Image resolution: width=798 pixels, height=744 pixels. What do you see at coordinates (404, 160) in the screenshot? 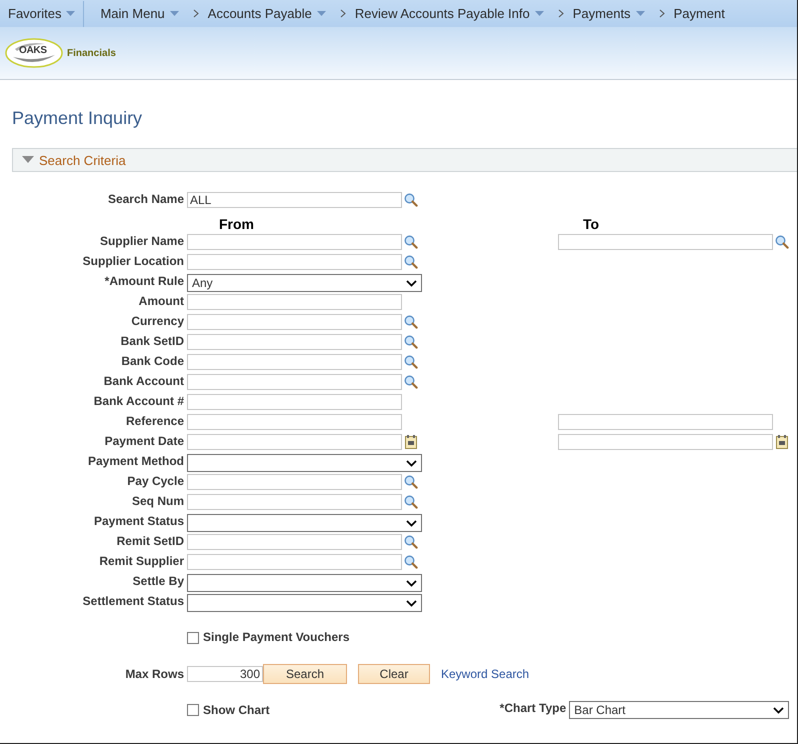
I see `section-header: Search Criteria` at bounding box center [404, 160].